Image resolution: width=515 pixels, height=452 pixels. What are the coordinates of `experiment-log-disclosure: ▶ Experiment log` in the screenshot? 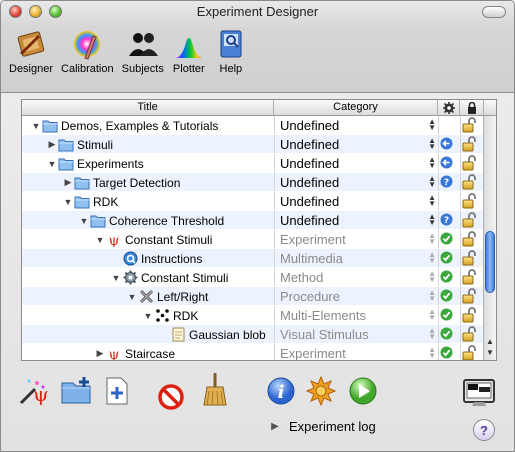 It's located at (322, 426).